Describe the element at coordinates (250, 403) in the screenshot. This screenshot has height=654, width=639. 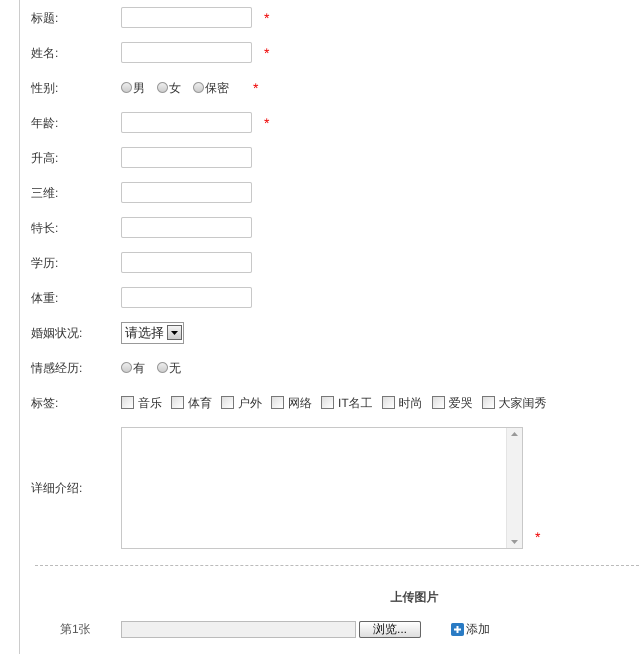
I see `checkbox-label: 户外` at that location.